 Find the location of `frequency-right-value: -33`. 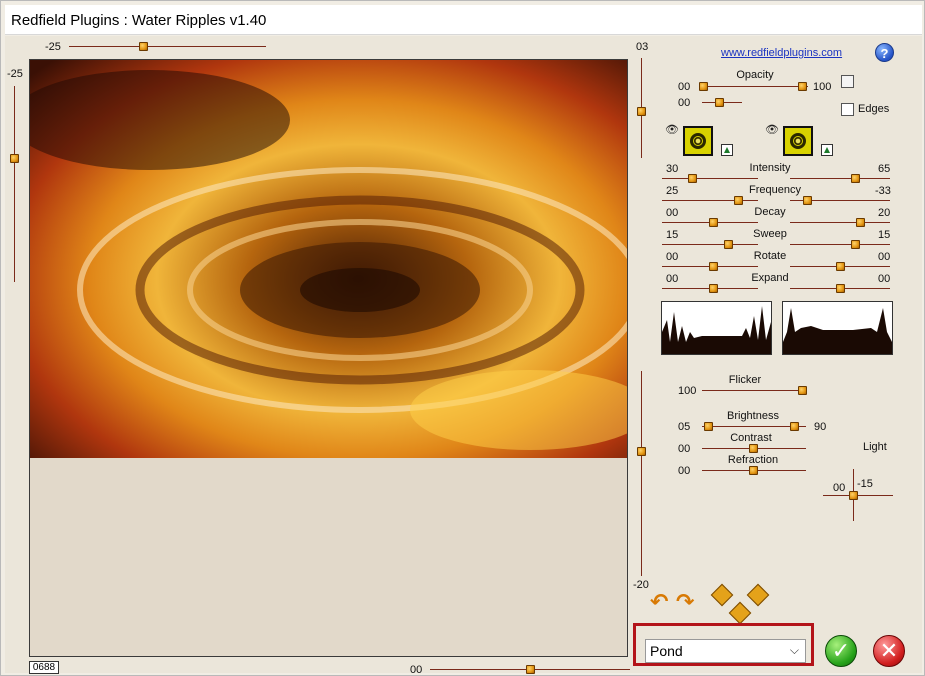

frequency-right-value: -33 is located at coordinates (883, 191).